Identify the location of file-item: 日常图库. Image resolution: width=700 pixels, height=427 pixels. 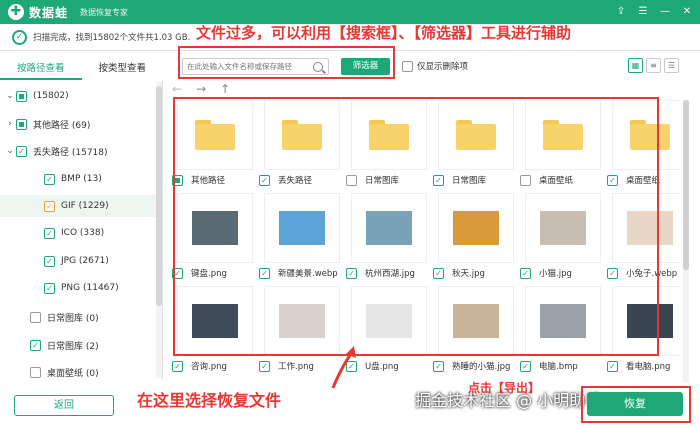
(387, 147).